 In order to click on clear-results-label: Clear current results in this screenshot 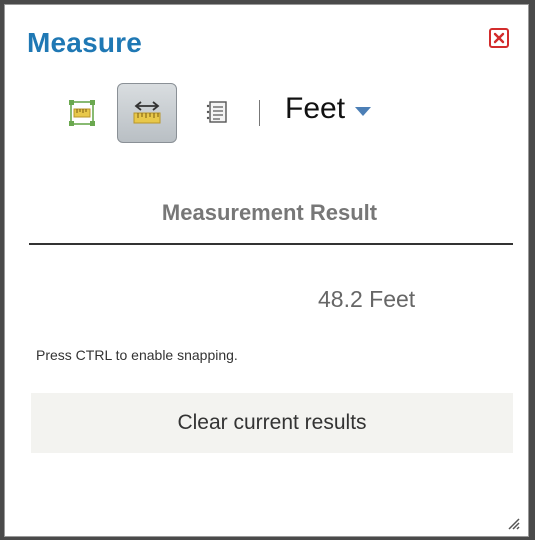, I will do `click(272, 422)`.